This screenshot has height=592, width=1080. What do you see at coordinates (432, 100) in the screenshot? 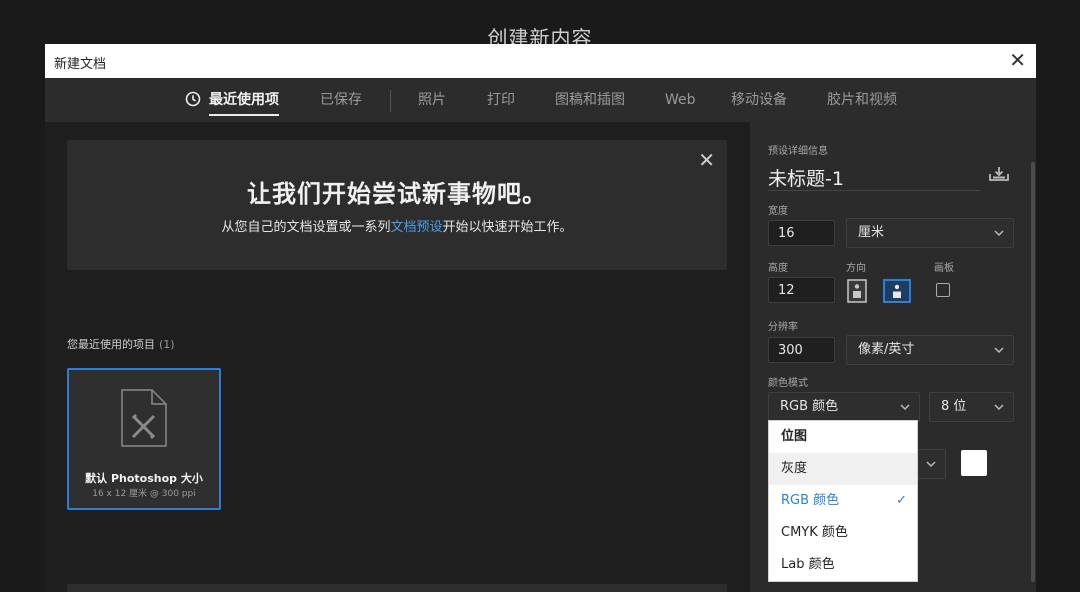
I see `tab-photo: 照片` at bounding box center [432, 100].